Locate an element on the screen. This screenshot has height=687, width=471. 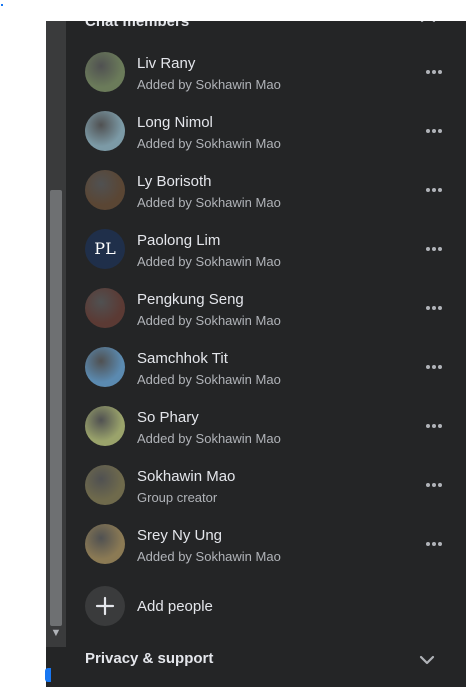
scrollbar: ▼ is located at coordinates (56, 334).